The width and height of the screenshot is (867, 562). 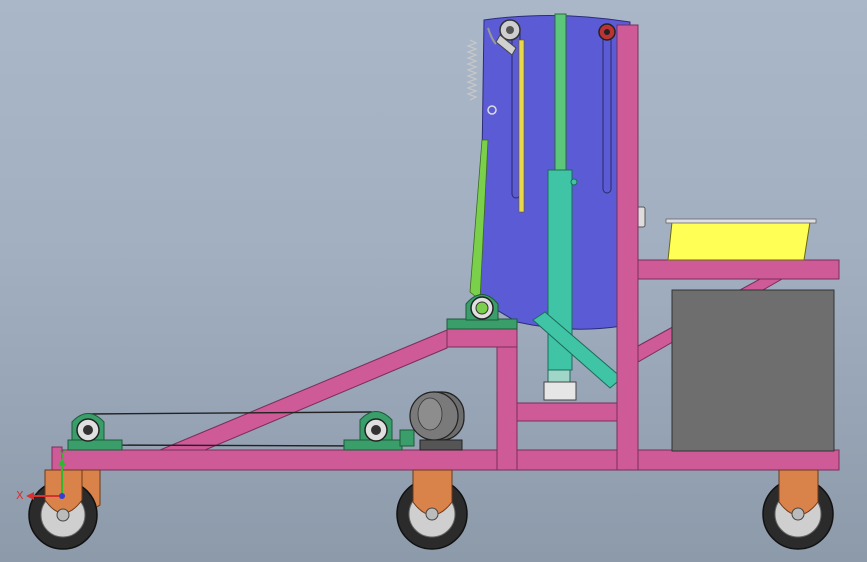 What do you see at coordinates (507, 407) in the screenshot?
I see `mid-upright` at bounding box center [507, 407].